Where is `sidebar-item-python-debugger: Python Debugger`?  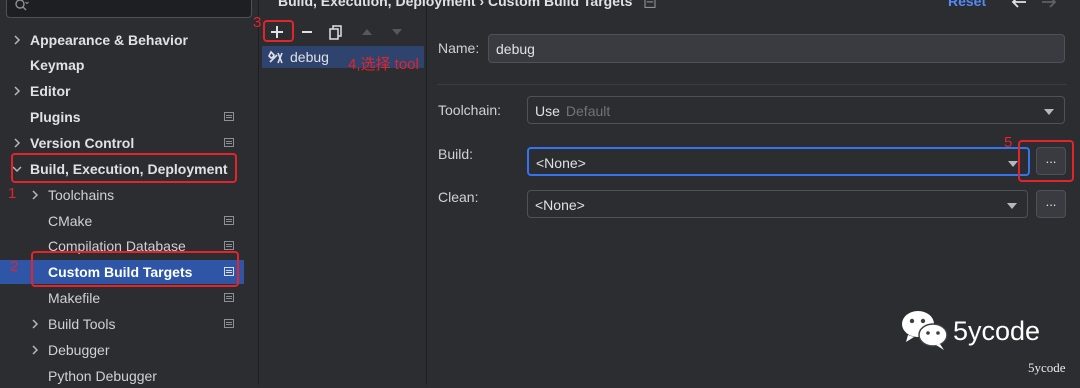
sidebar-item-python-debugger: Python Debugger is located at coordinates (122, 376).